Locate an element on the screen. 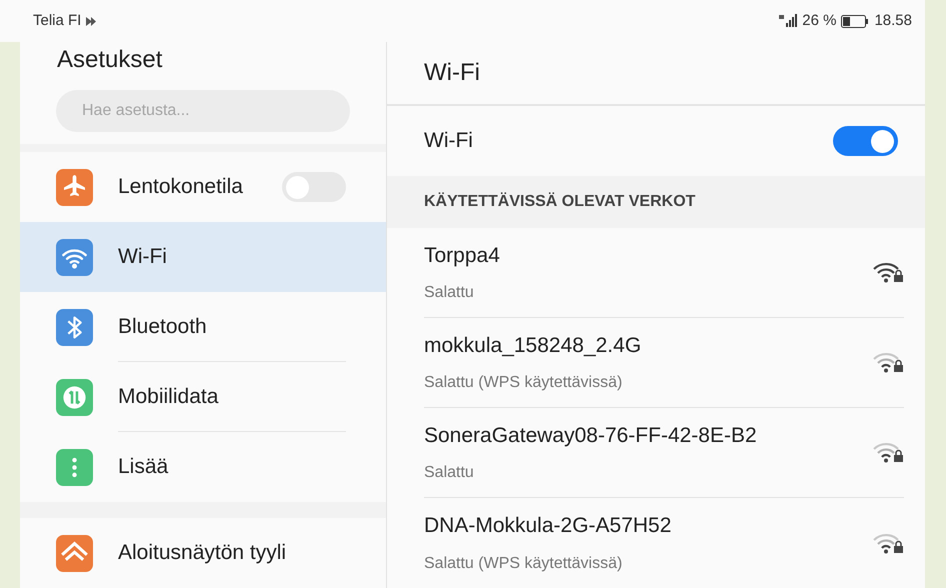  settings-item: Bluetooth is located at coordinates (203, 327).